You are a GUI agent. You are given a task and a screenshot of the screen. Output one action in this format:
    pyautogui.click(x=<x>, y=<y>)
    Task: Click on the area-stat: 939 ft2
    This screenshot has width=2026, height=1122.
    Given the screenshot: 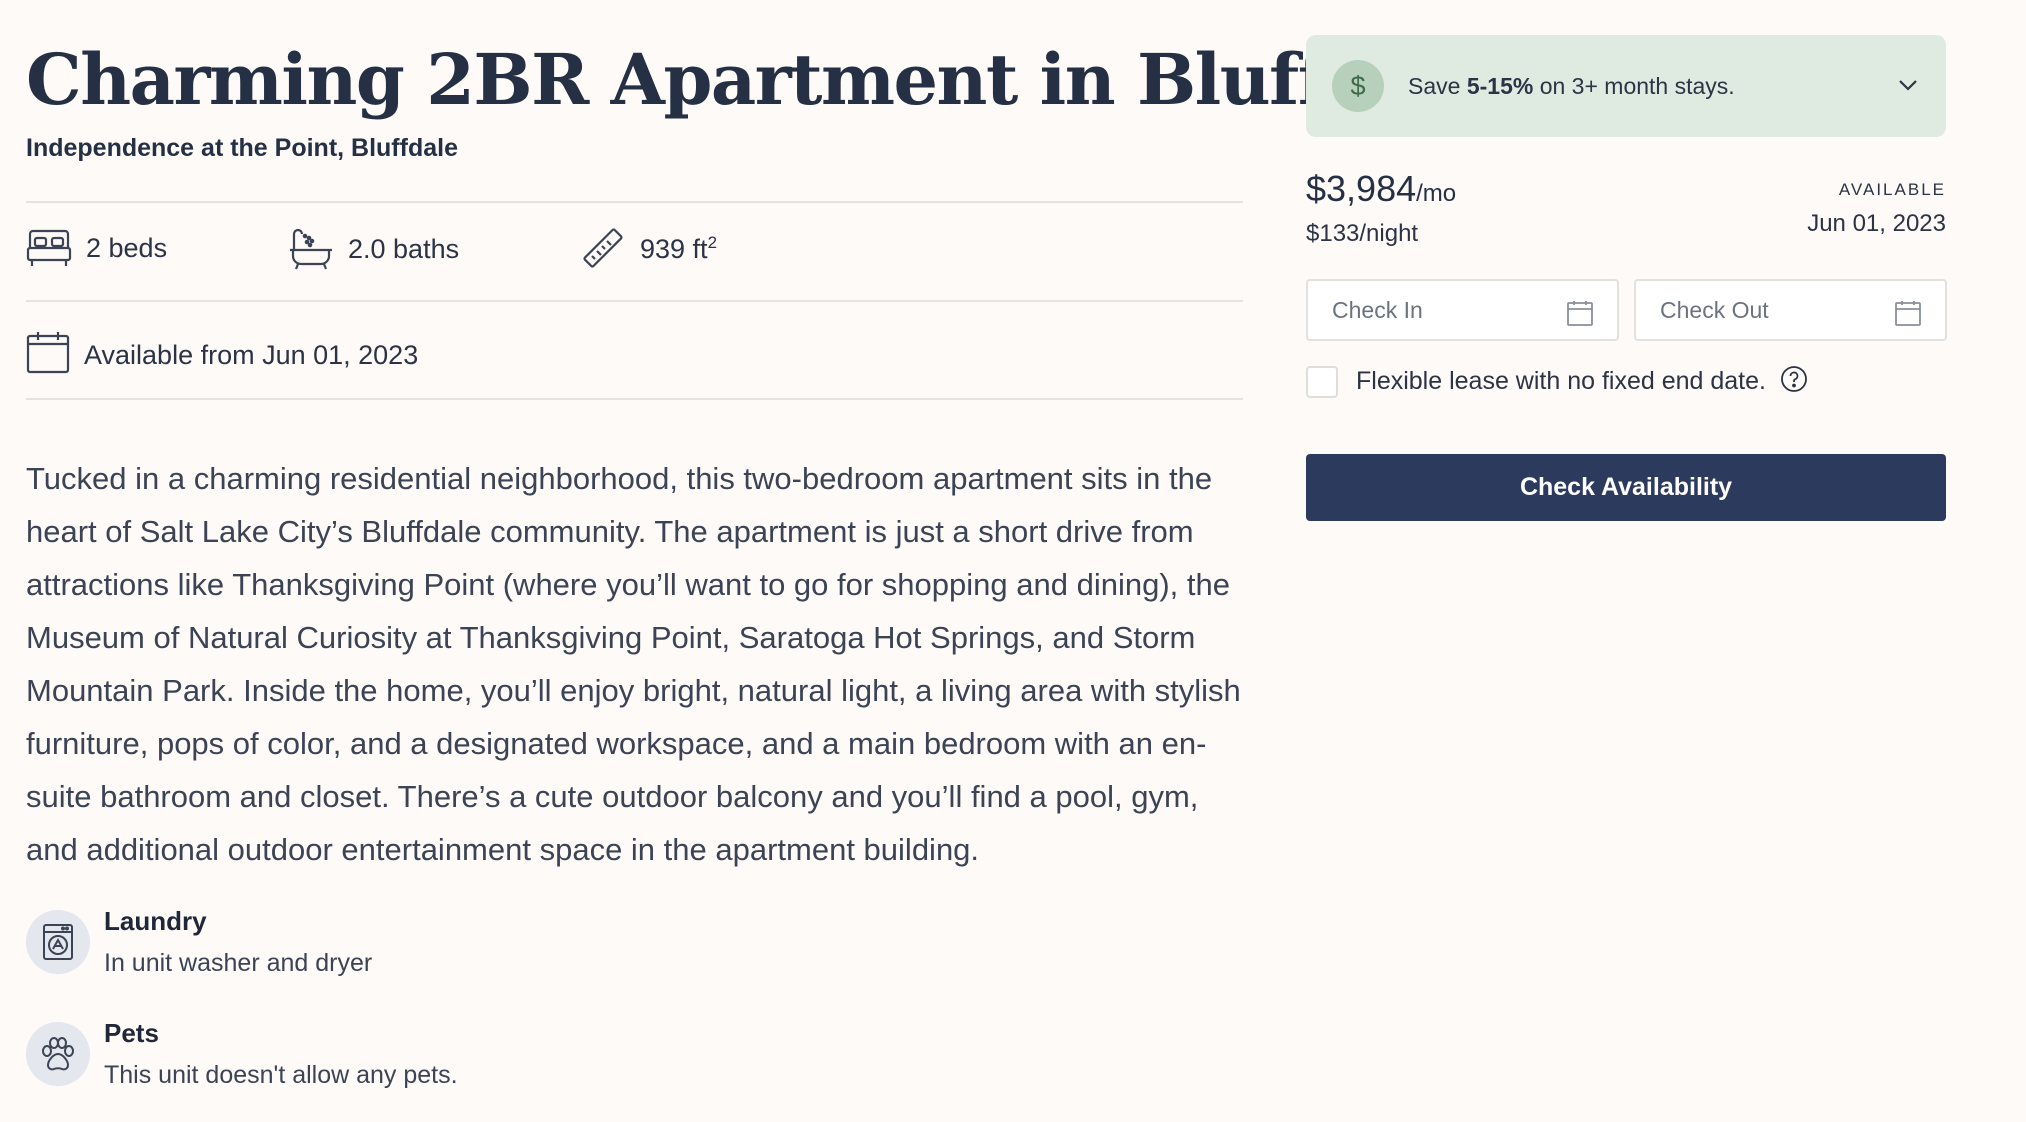 What is the action you would take?
    pyautogui.click(x=648, y=249)
    